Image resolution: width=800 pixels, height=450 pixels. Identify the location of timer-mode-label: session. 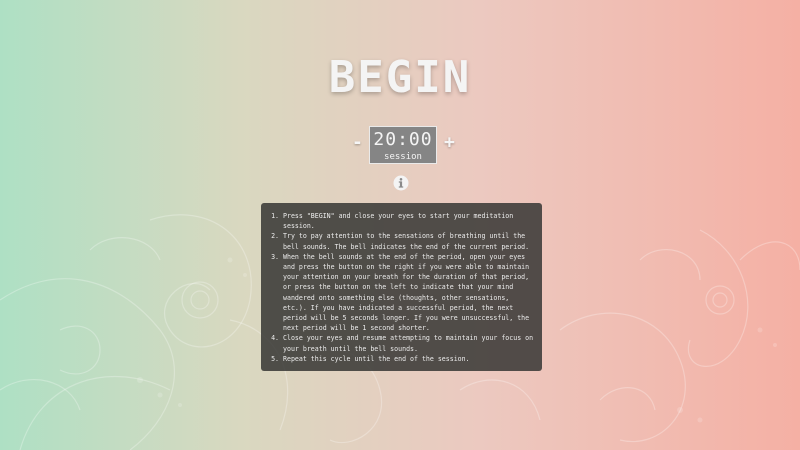
(403, 157).